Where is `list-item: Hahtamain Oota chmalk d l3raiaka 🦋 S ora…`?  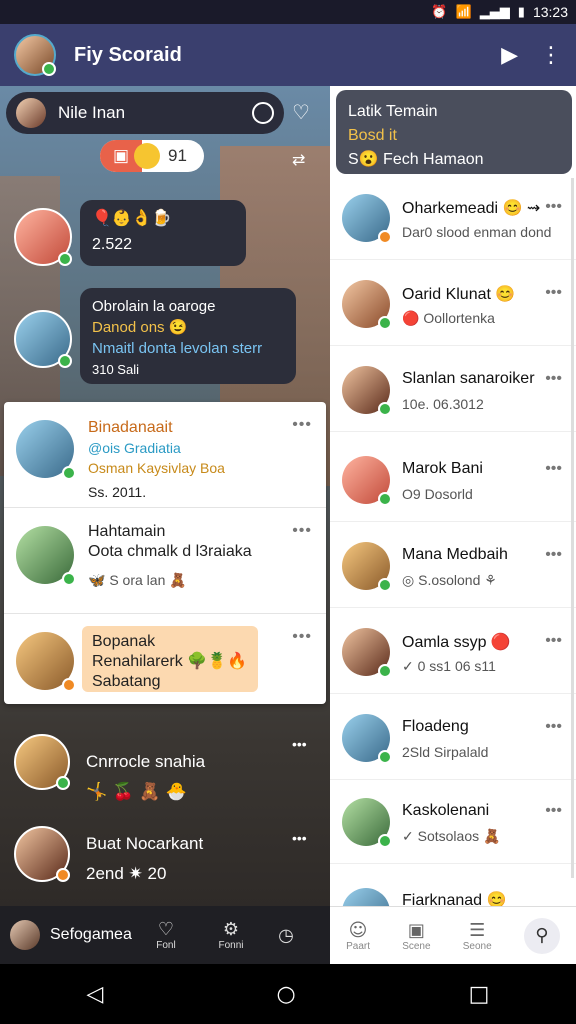 list-item: Hahtamain Oota chmalk d l3raiaka 🦋 S ora… is located at coordinates (165, 561).